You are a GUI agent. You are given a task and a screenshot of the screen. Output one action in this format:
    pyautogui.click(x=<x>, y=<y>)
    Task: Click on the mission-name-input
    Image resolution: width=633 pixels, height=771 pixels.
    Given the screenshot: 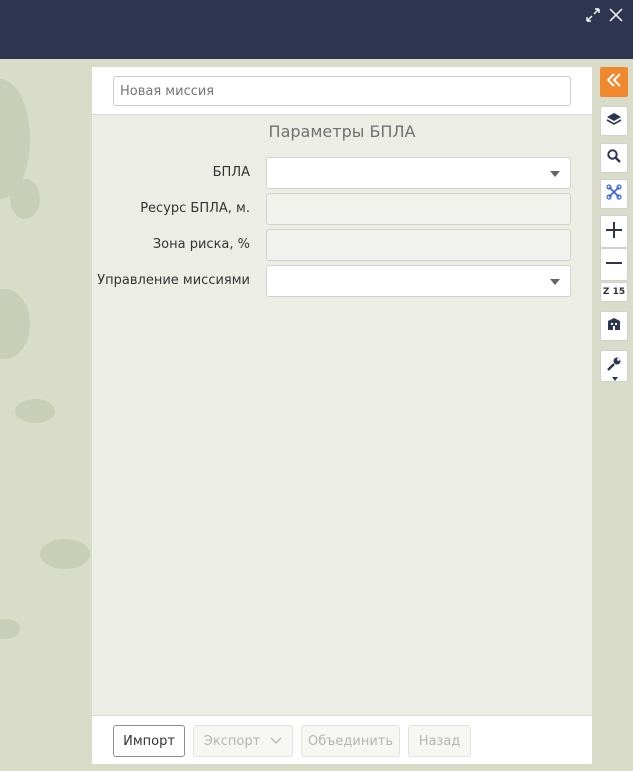 What is the action you would take?
    pyautogui.click(x=342, y=91)
    